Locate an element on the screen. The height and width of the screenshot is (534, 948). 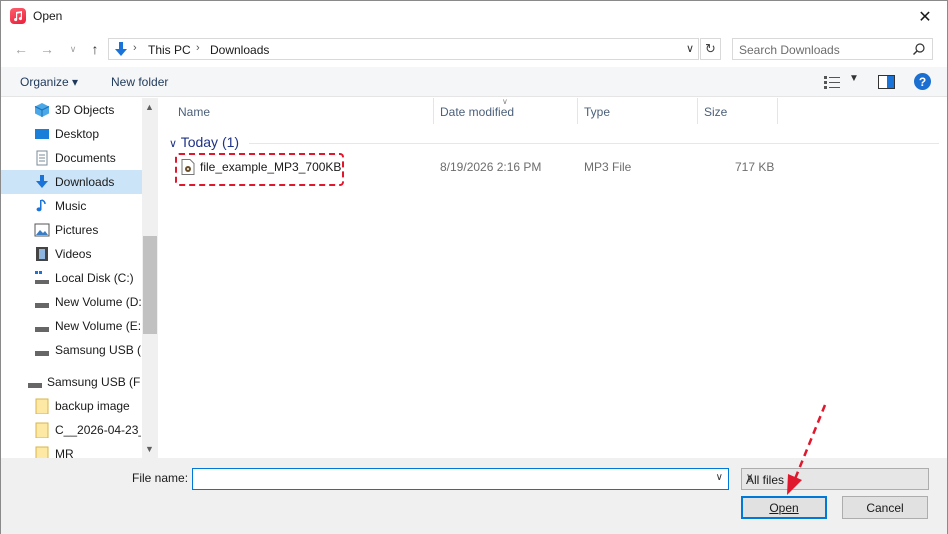
nav-item-documents: Documents is located at coordinates (71, 158).